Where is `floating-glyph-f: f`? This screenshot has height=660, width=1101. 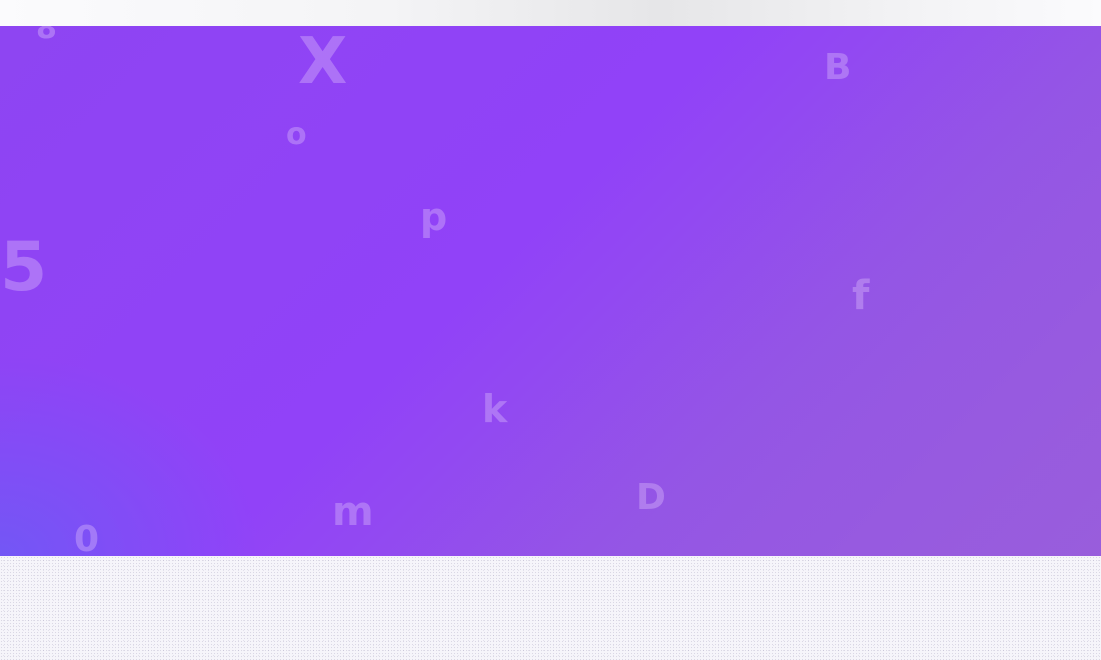
floating-glyph-f: f is located at coordinates (861, 296).